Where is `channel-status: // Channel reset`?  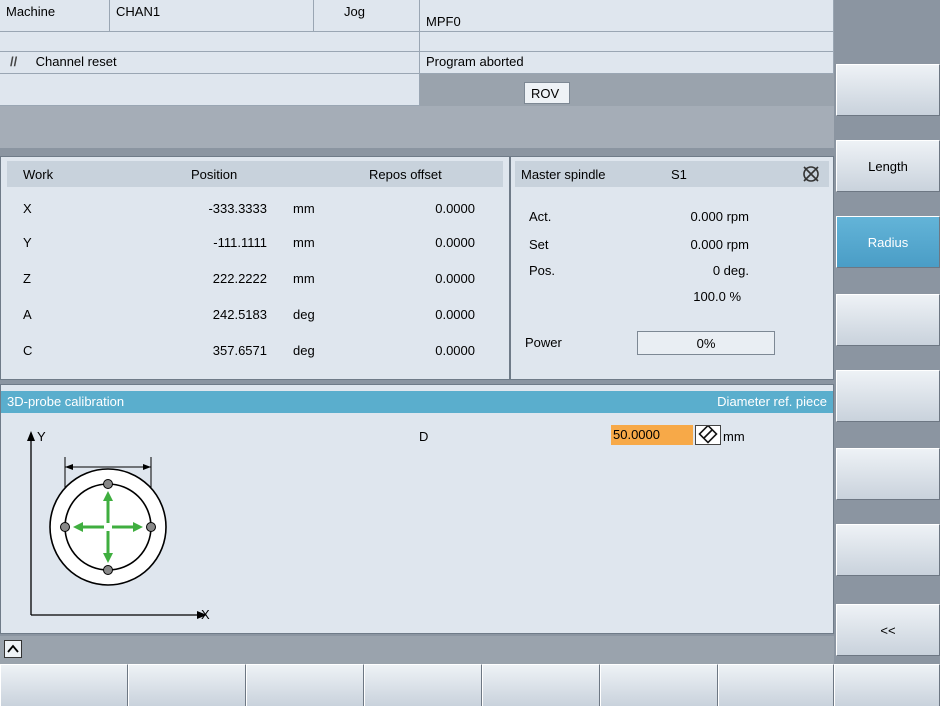 channel-status: // Channel reset is located at coordinates (210, 63).